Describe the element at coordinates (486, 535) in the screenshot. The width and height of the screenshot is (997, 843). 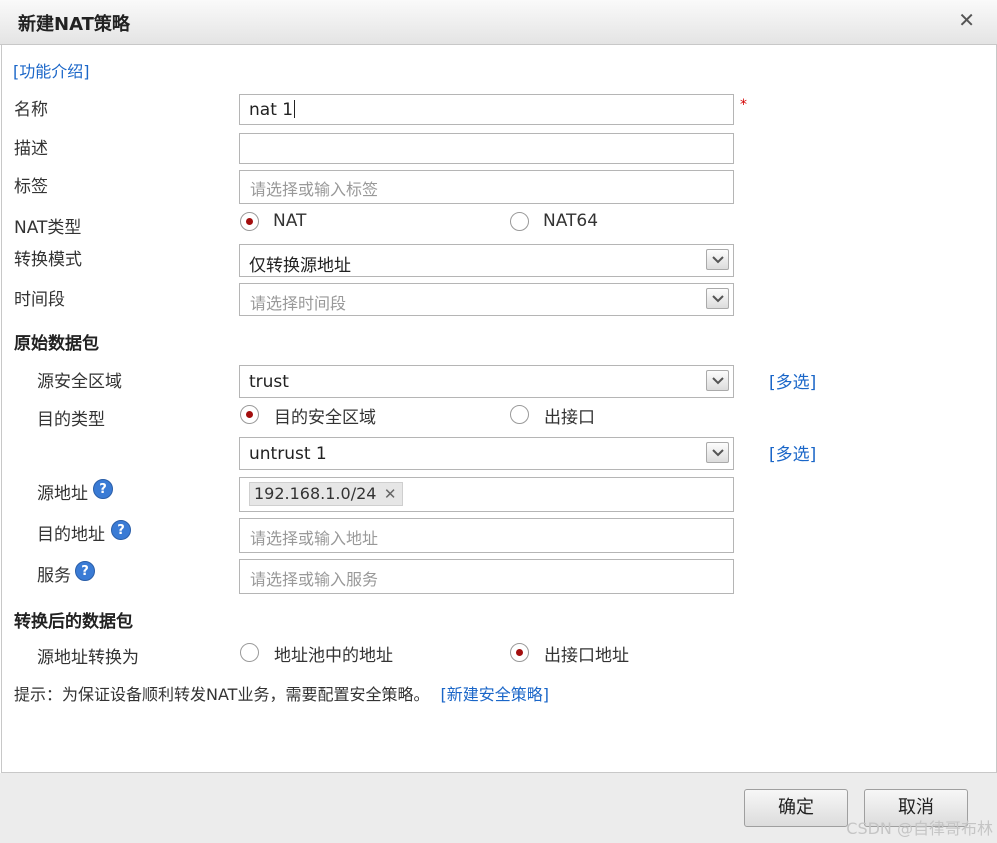
I see `destination-address-input: 请选择或输入地址` at that location.